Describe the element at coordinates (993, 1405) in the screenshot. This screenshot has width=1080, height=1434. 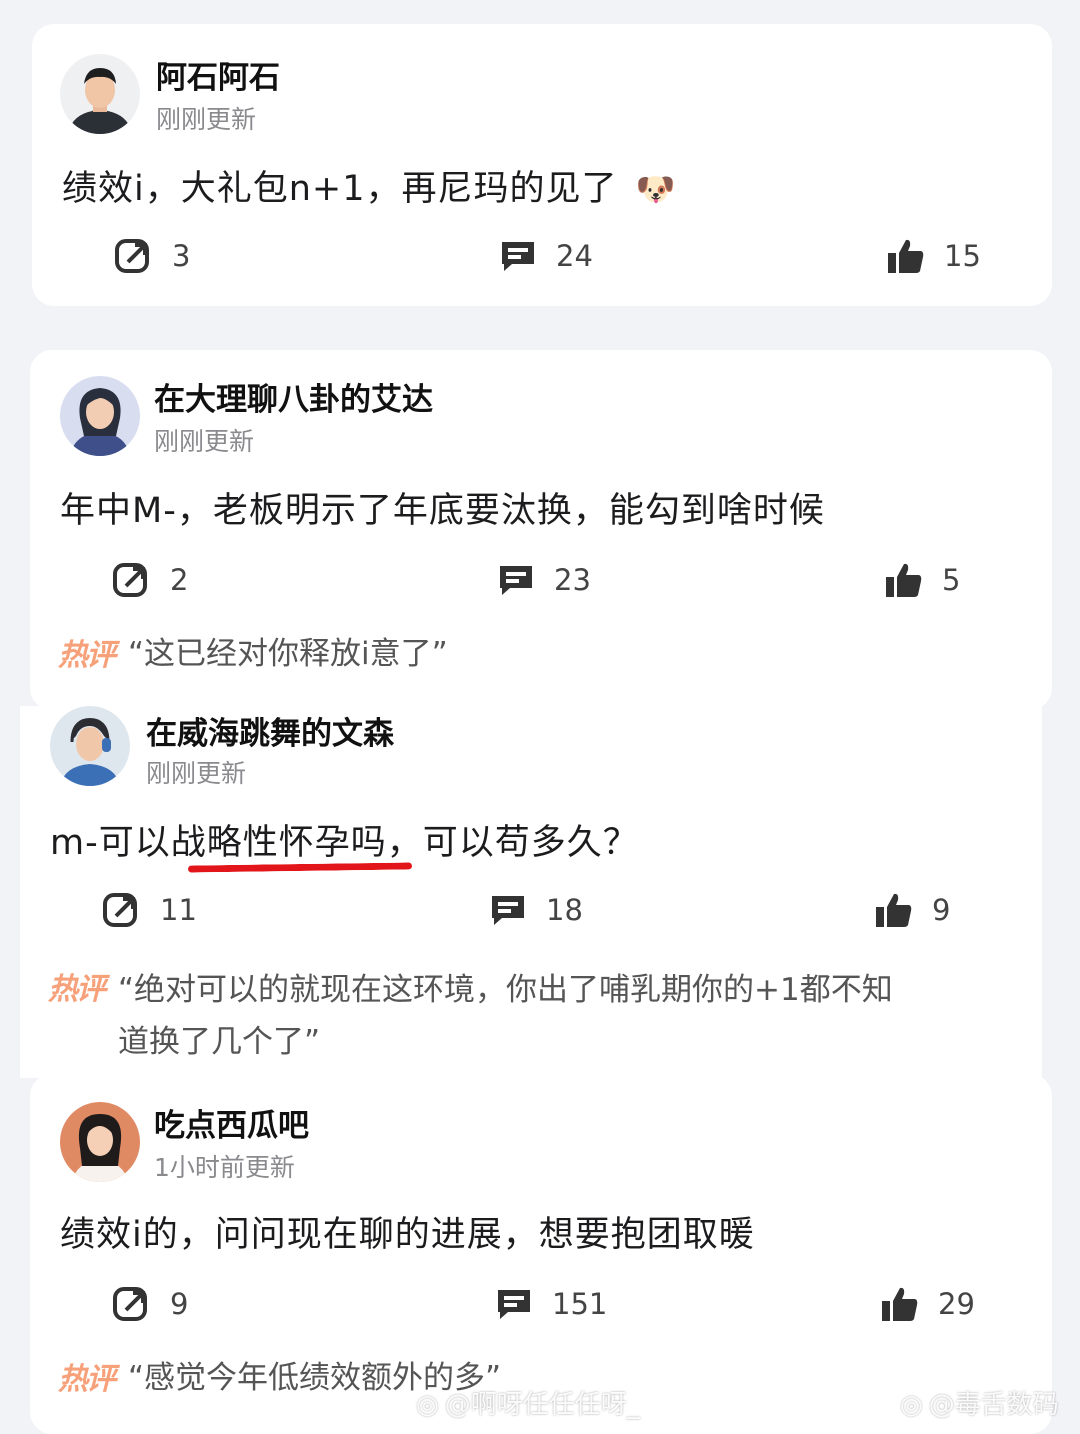
I see `watermark-right-text: @毒舌数码` at that location.